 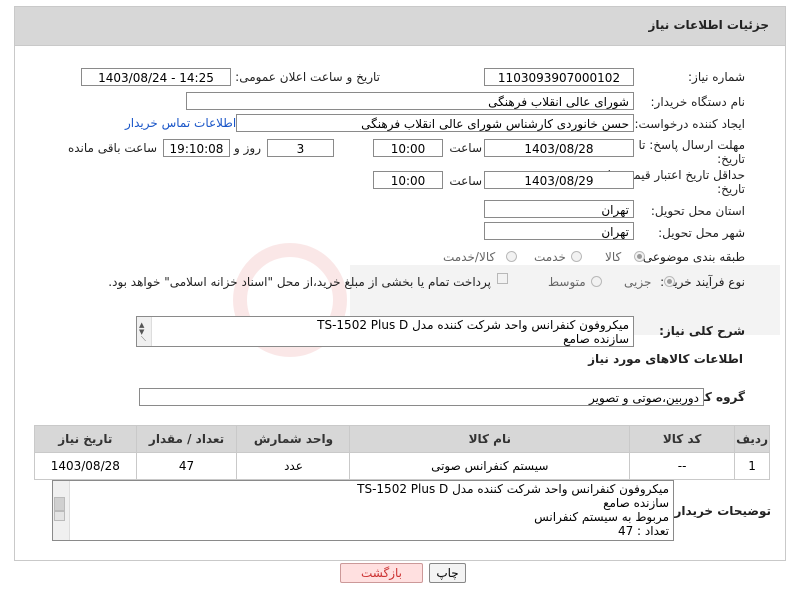 I want to click on price-date-field: 1403/08/29, so click(x=559, y=180).